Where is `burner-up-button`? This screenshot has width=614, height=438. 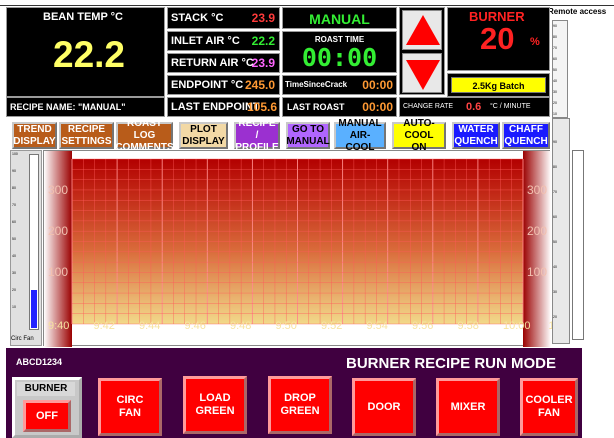 burner-up-button is located at coordinates (422, 30).